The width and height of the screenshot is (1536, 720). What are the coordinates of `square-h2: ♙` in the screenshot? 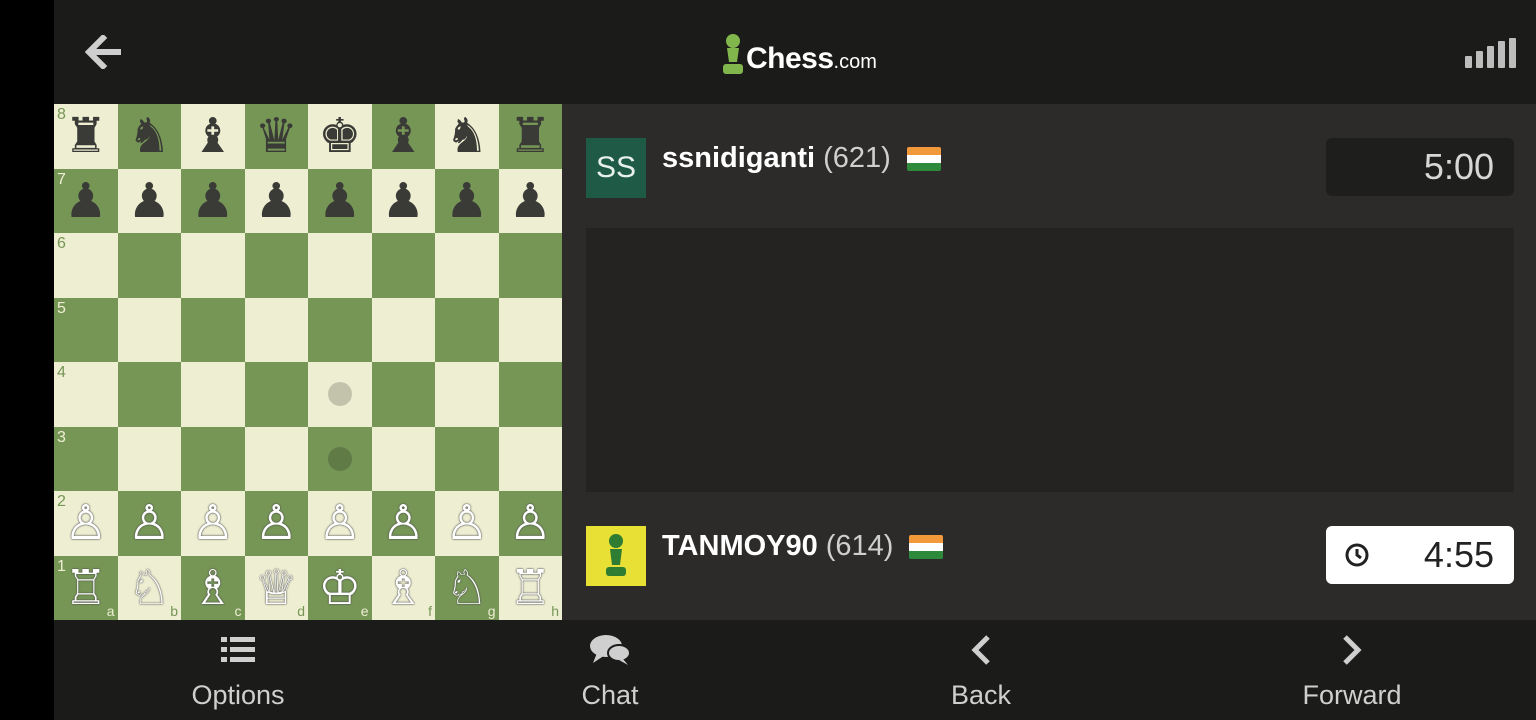 It's located at (530, 523).